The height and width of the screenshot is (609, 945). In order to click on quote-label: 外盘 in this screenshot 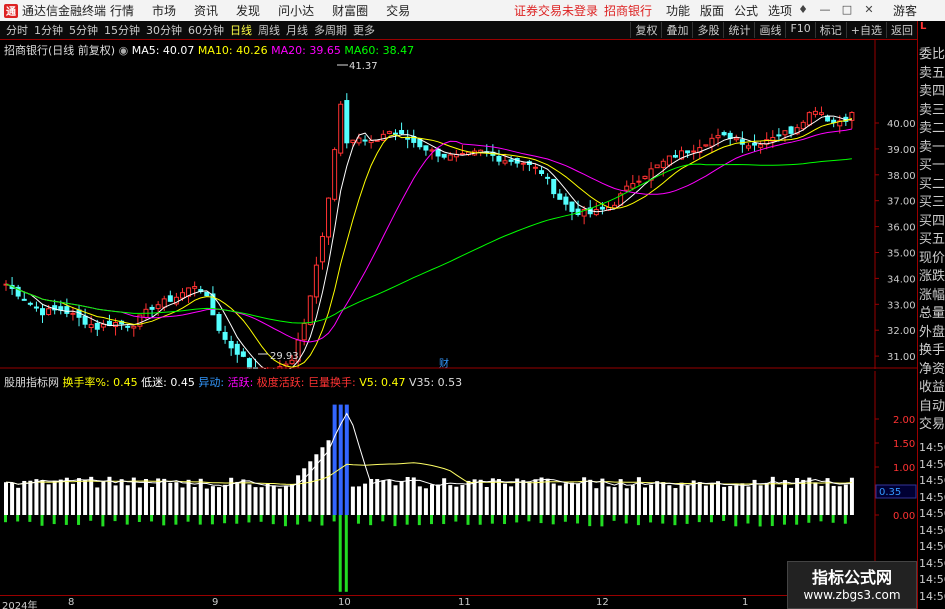, I will do `click(932, 332)`.